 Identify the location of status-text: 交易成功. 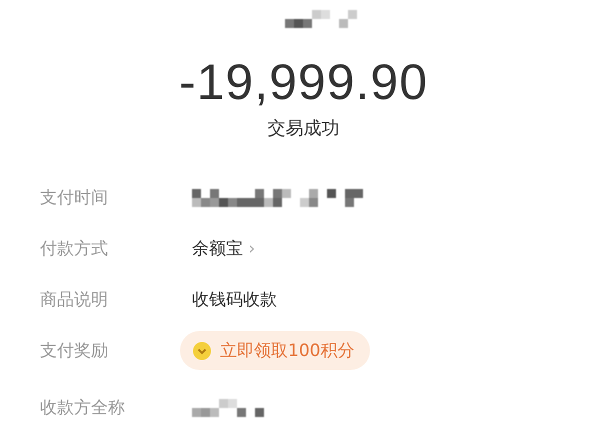
(303, 128).